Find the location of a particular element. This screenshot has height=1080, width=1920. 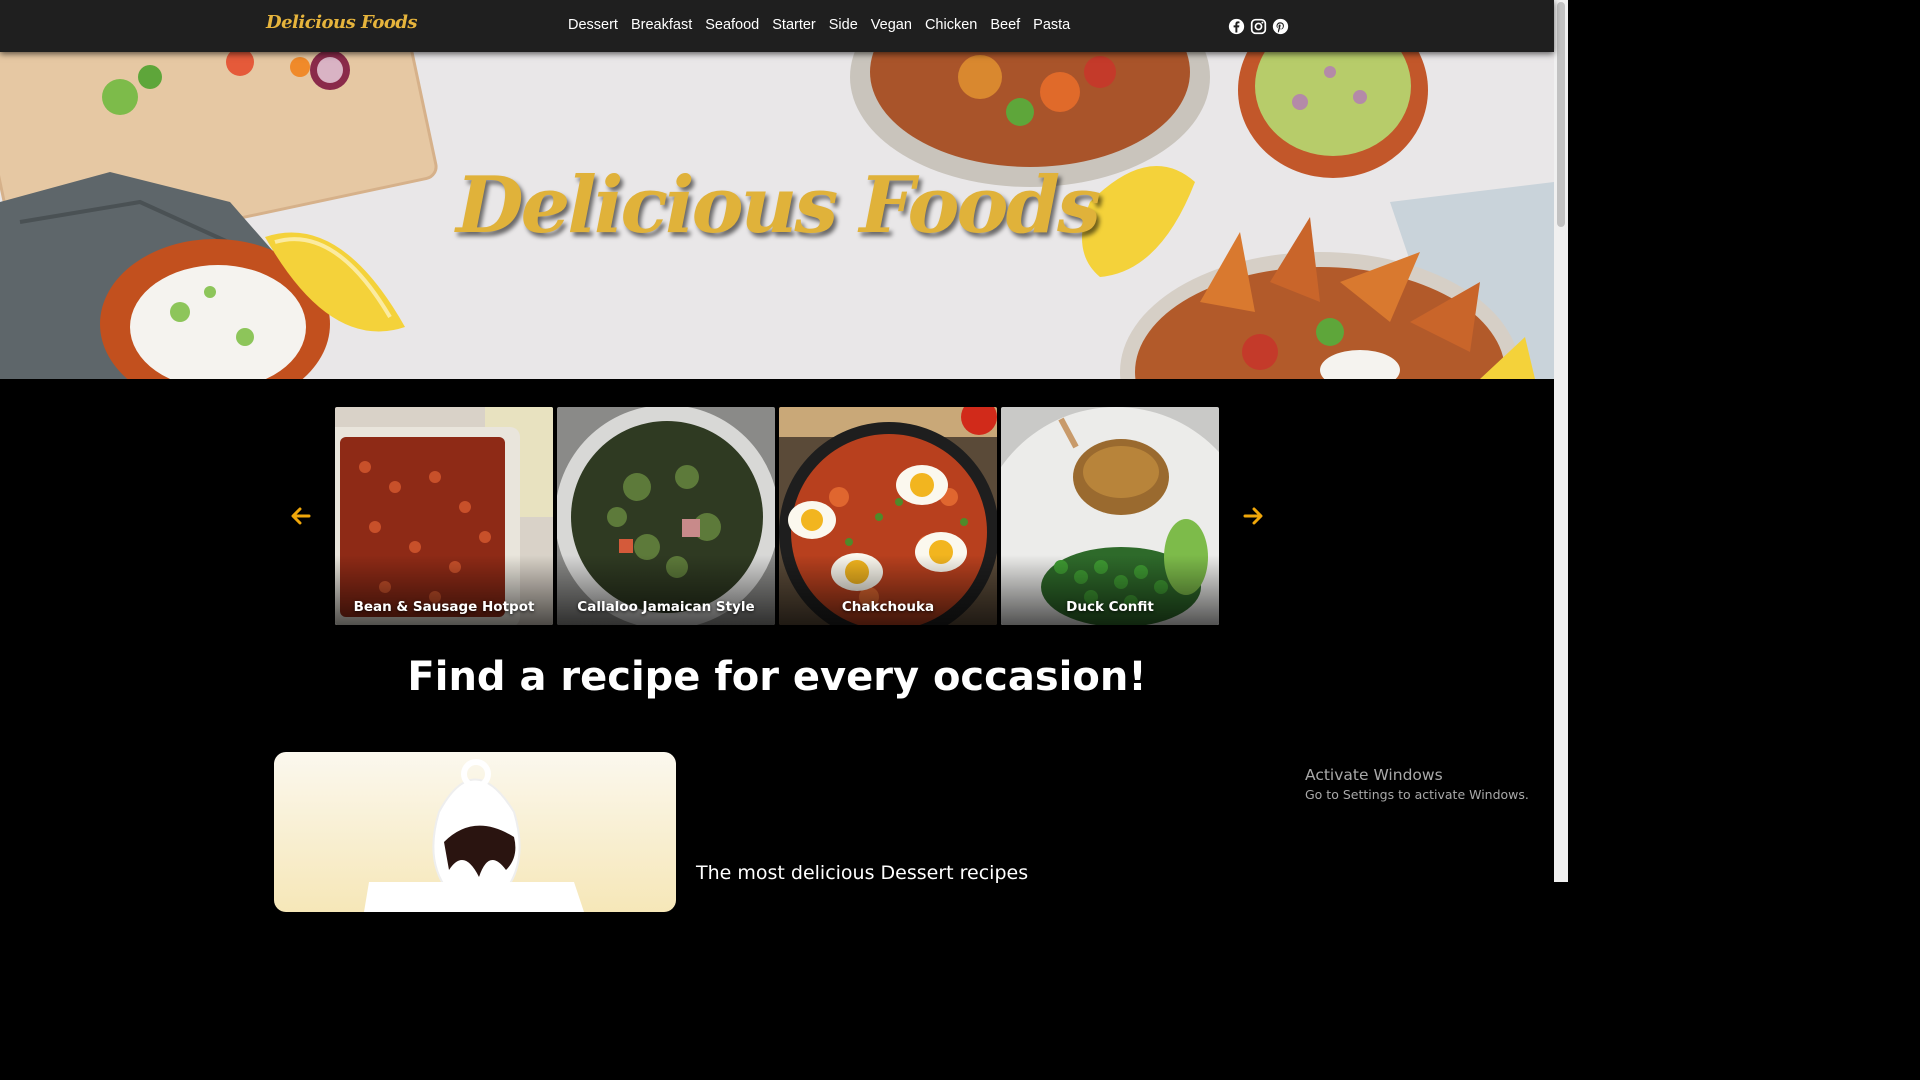

nav-link-side: Side is located at coordinates (843, 25).